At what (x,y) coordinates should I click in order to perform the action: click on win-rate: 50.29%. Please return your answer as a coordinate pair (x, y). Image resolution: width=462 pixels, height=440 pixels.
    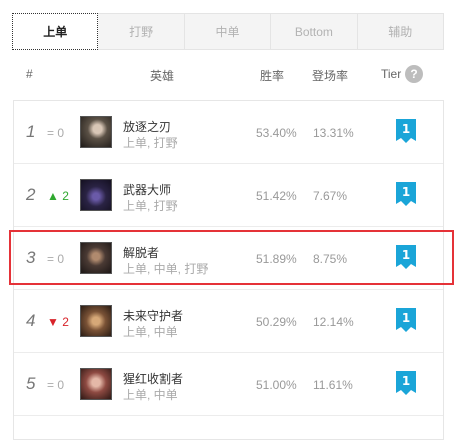
    Looking at the image, I should click on (276, 322).